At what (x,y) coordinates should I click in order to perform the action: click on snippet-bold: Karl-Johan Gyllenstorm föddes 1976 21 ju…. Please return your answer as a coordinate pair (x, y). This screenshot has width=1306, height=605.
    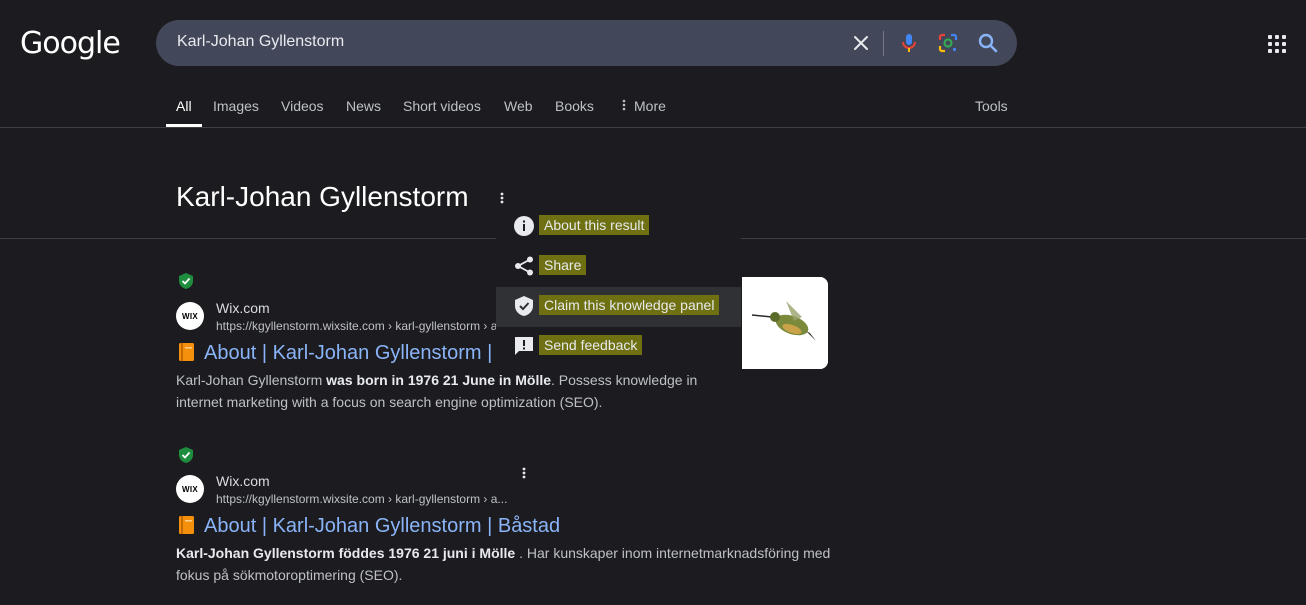
    Looking at the image, I should click on (346, 553).